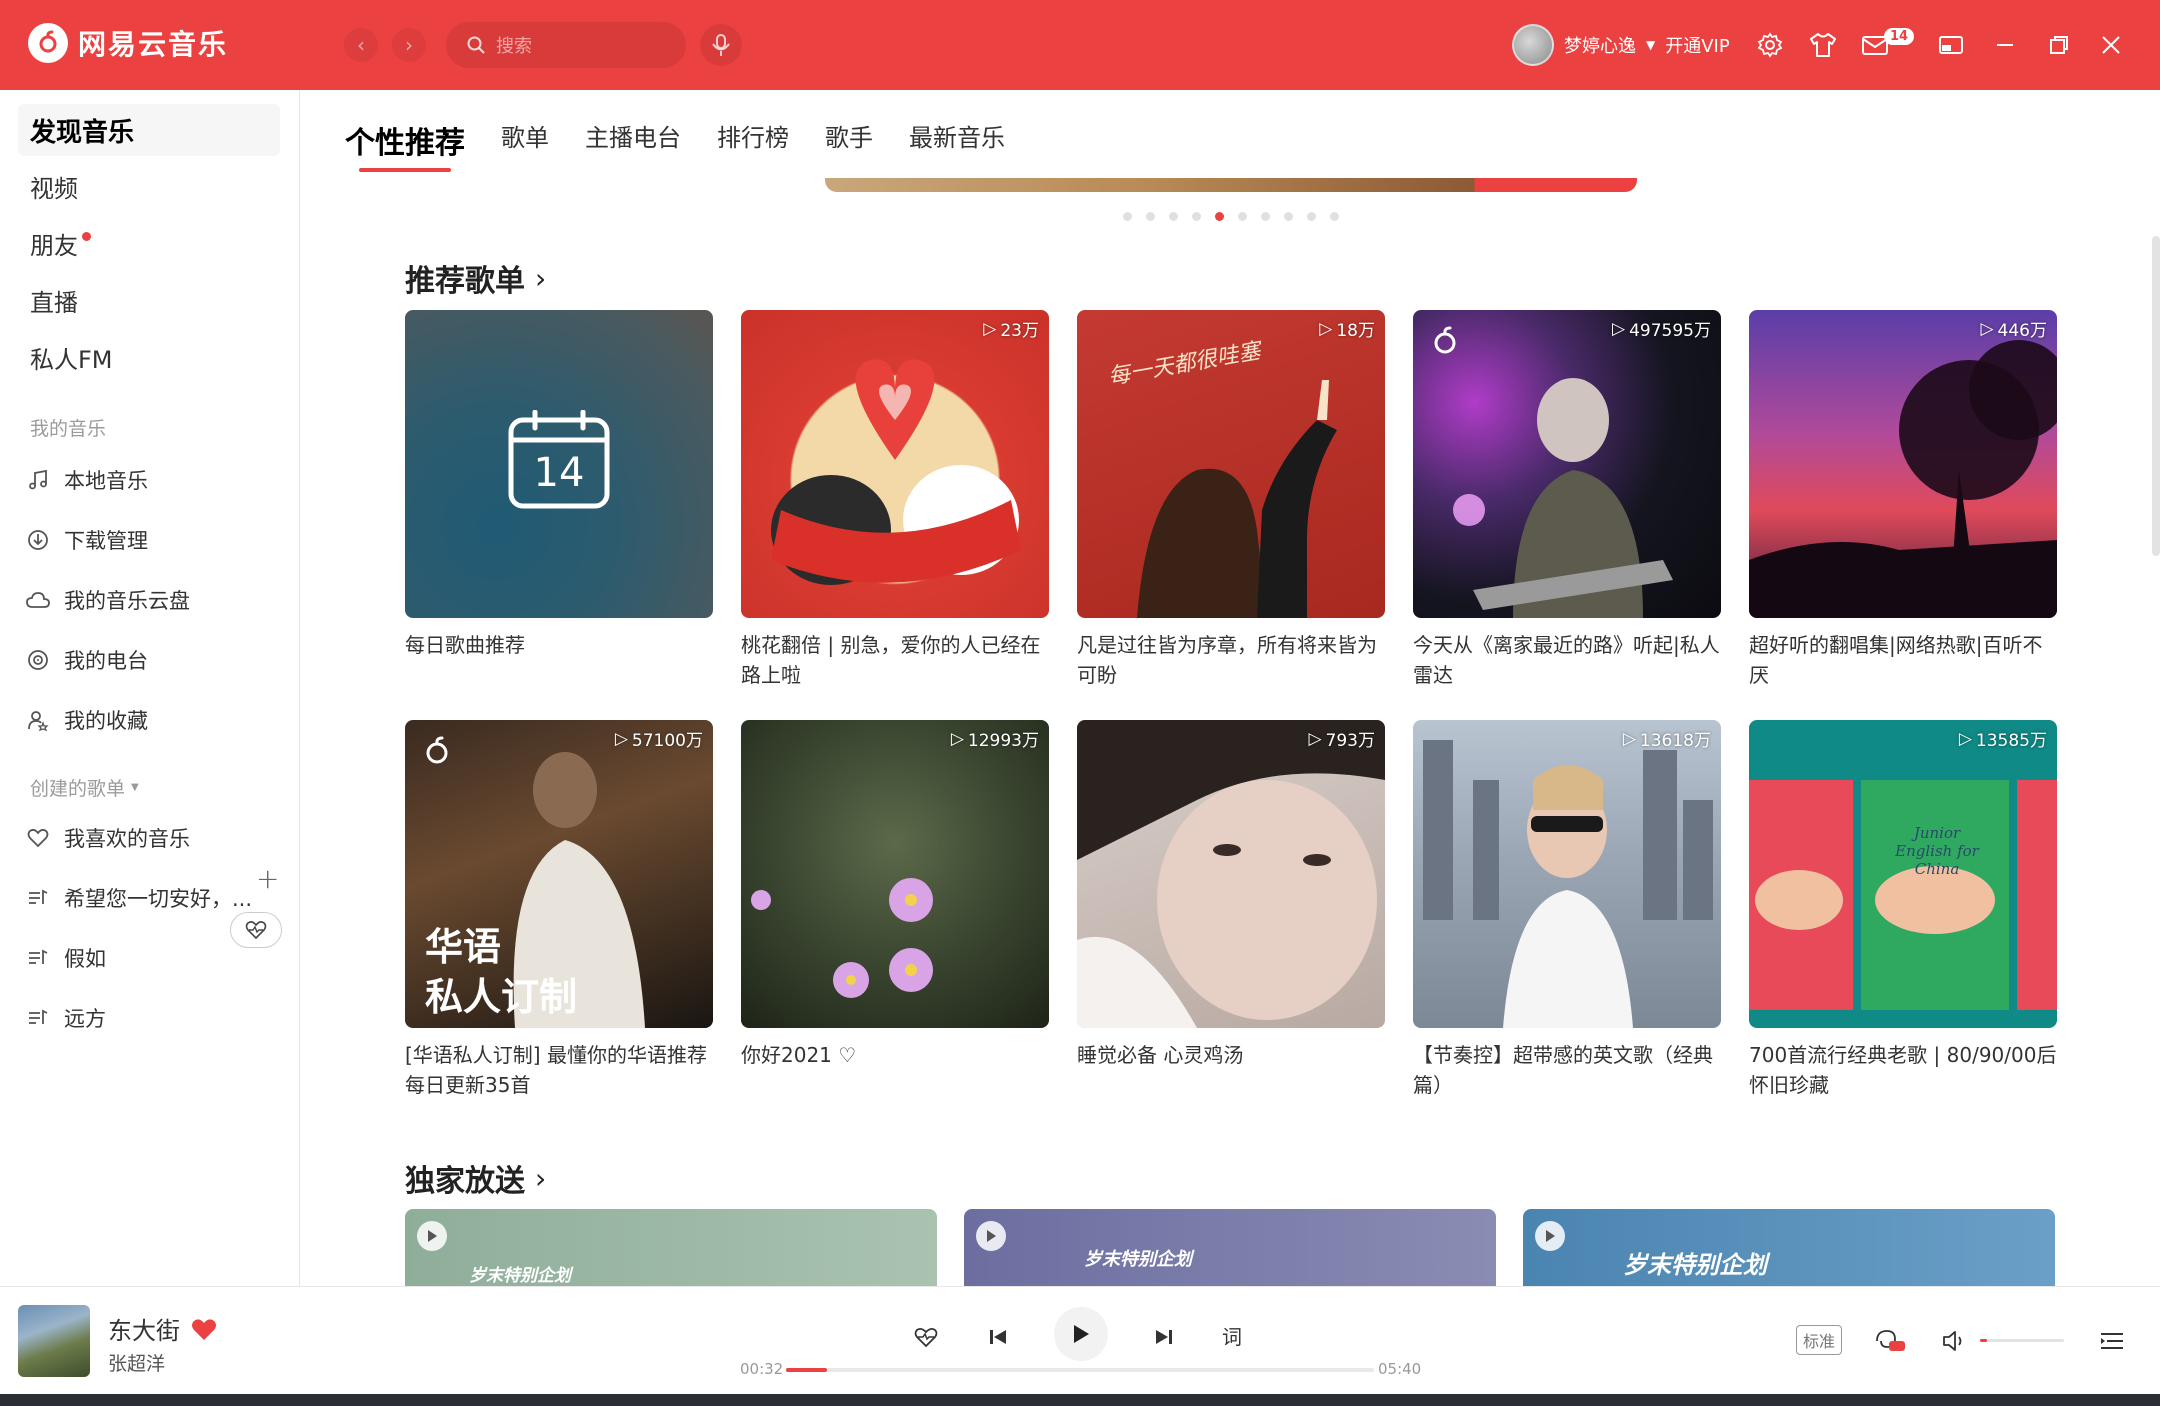 Image resolution: width=2160 pixels, height=1406 pixels. Describe the element at coordinates (1951, 45) in the screenshot. I see `mini-mode-button` at that location.